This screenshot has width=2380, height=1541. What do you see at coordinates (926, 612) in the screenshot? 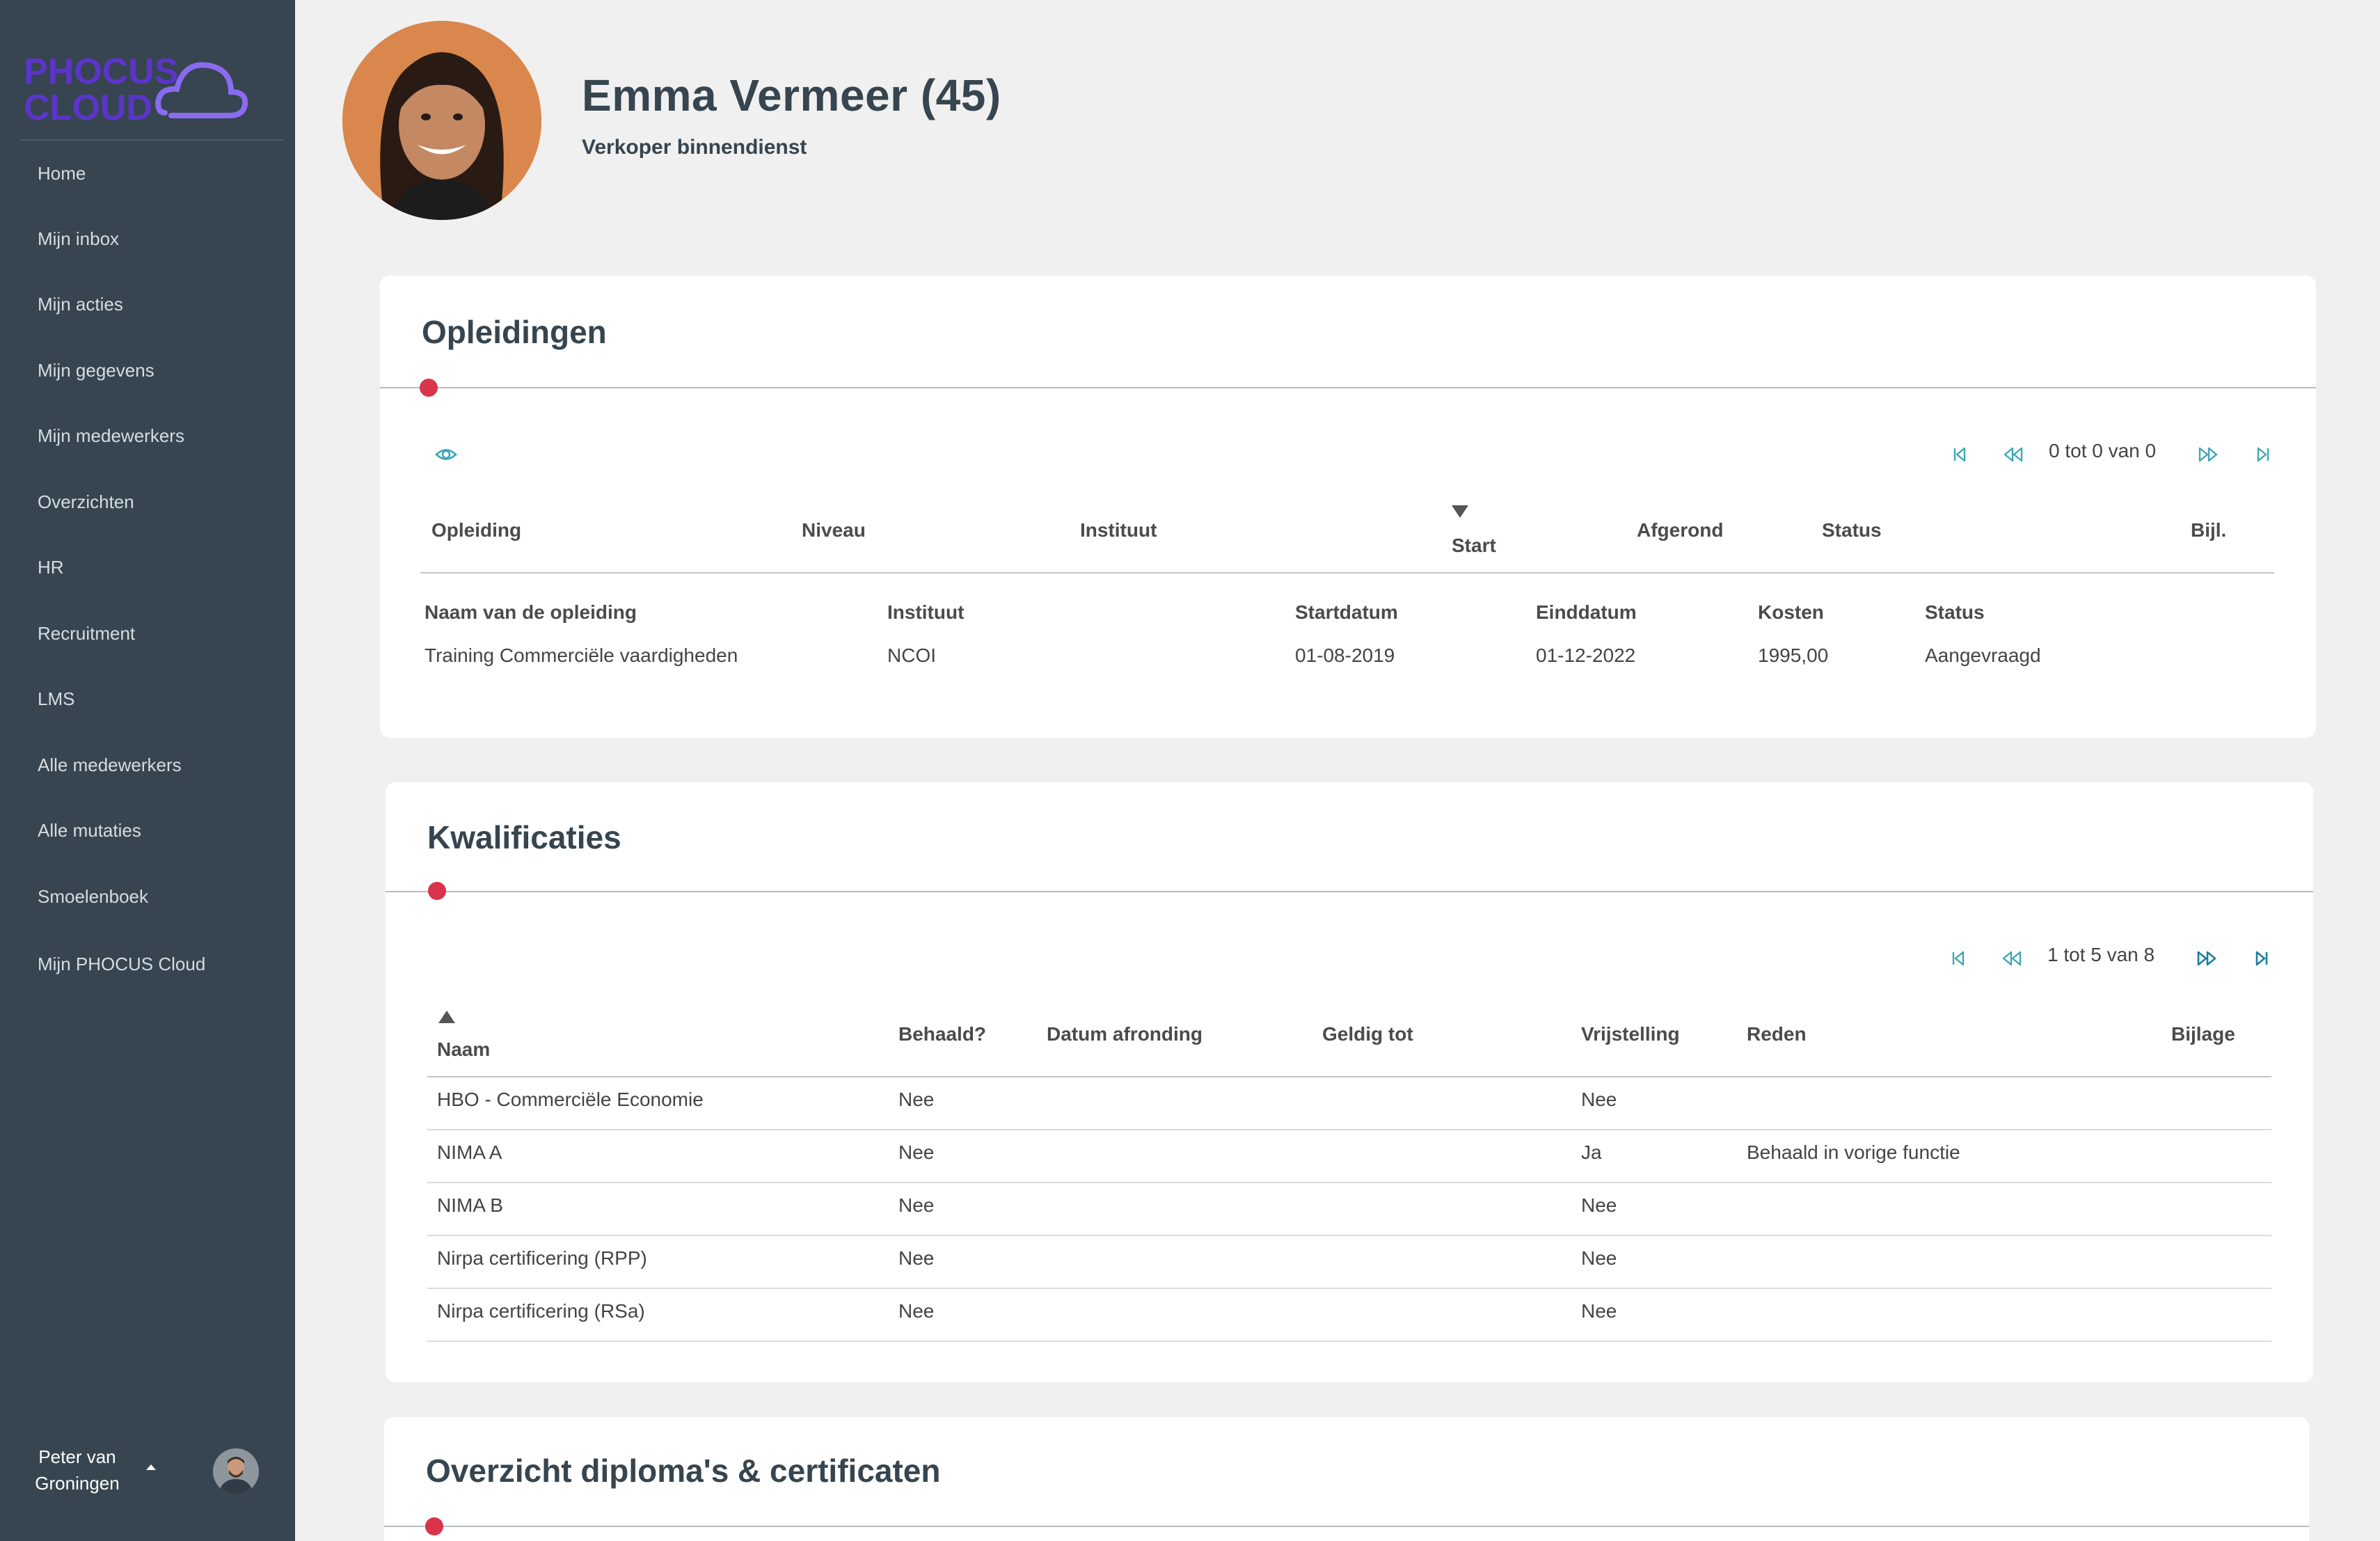
I see `detail-header-instituut: Instituut` at bounding box center [926, 612].